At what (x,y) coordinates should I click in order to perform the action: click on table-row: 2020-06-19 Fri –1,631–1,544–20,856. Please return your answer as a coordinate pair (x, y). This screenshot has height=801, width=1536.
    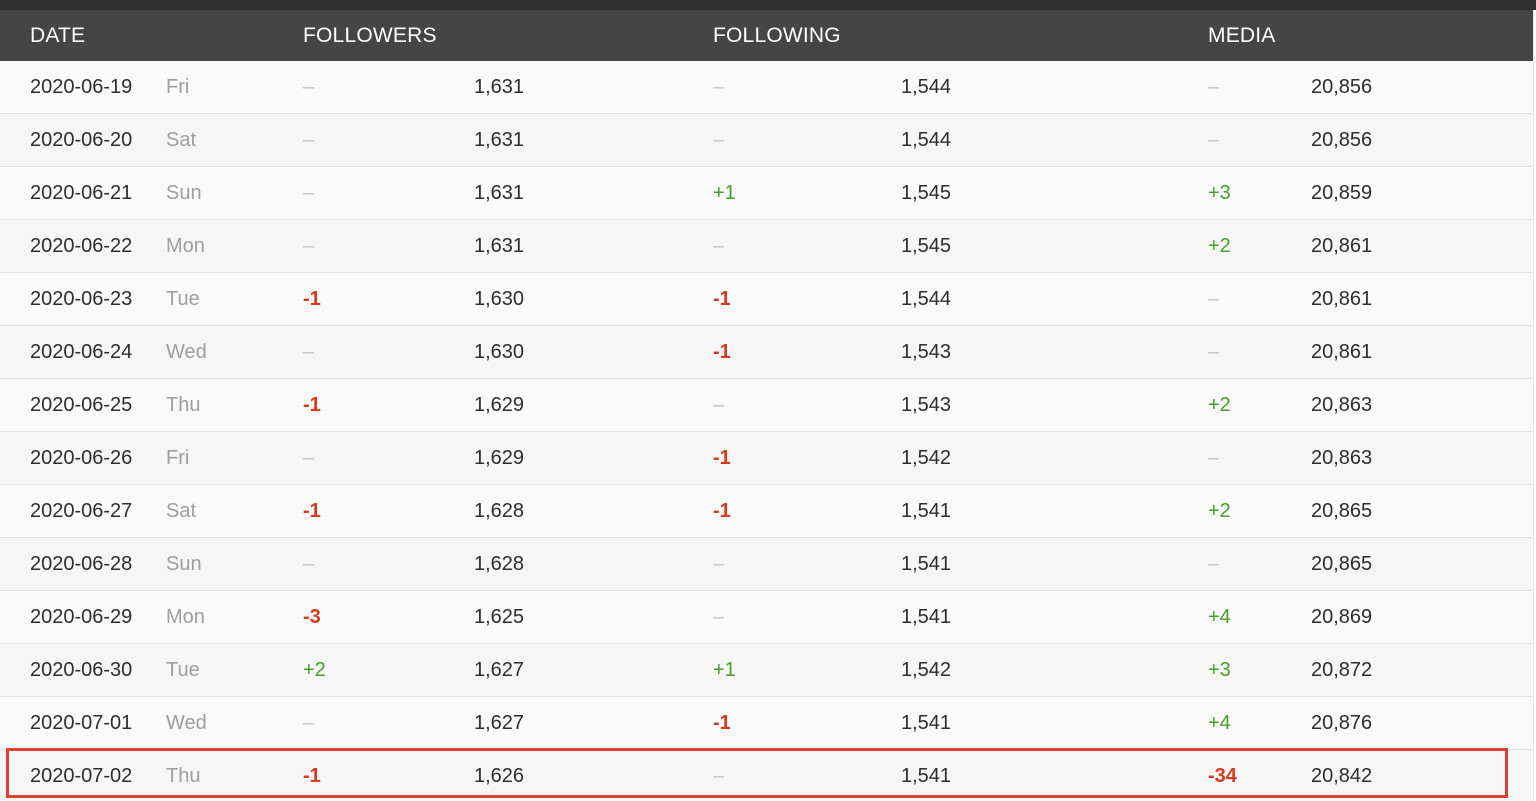
    Looking at the image, I should click on (766, 87).